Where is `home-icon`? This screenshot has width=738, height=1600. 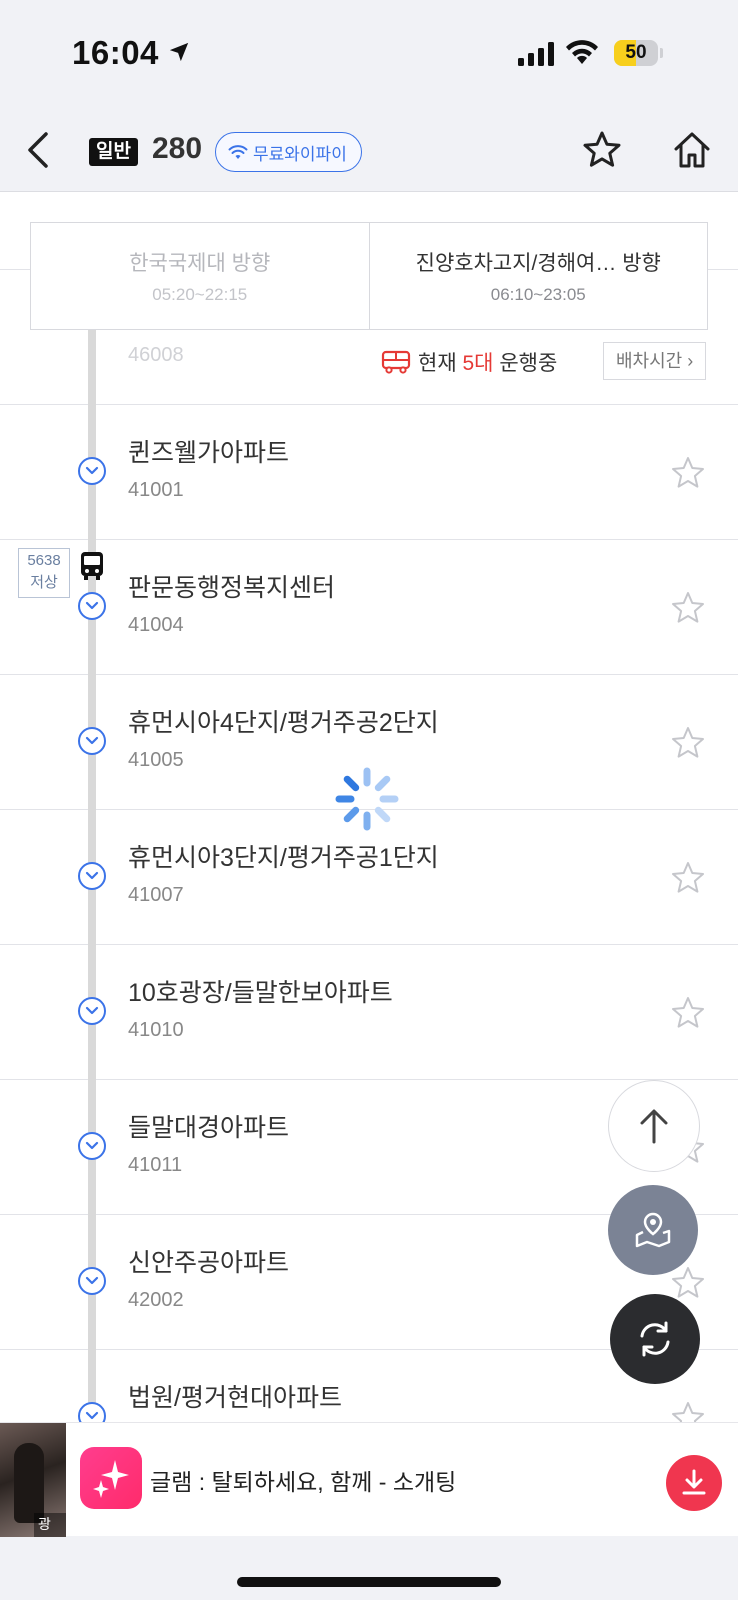
home-icon is located at coordinates (692, 150).